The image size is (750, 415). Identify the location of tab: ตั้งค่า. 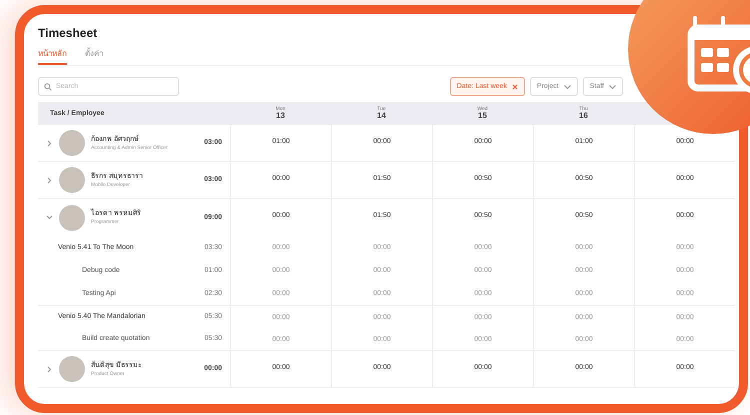
(94, 57).